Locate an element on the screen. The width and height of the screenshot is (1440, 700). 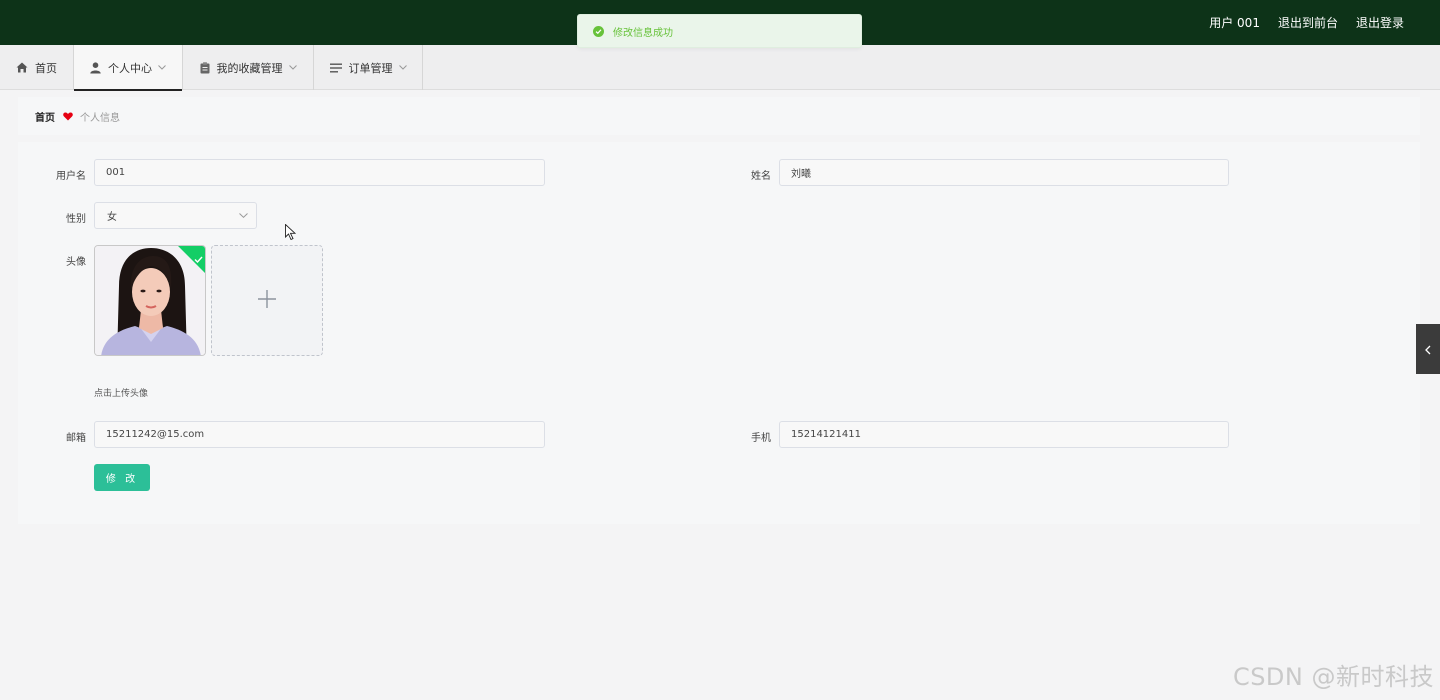
phone-input: 15214121411 is located at coordinates (1004, 434).